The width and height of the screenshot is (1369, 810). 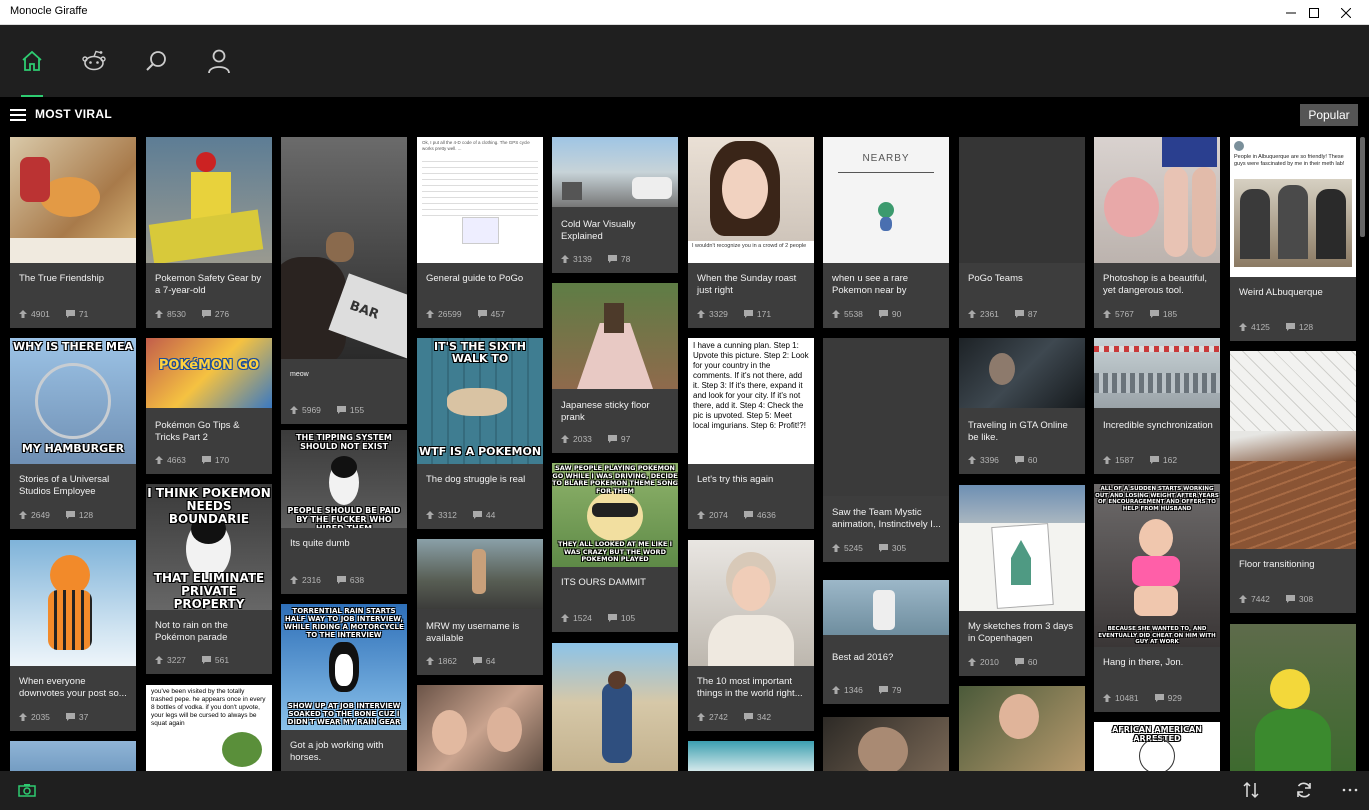 What do you see at coordinates (473, 314) in the screenshot?
I see `post-stats: 26599 457` at bounding box center [473, 314].